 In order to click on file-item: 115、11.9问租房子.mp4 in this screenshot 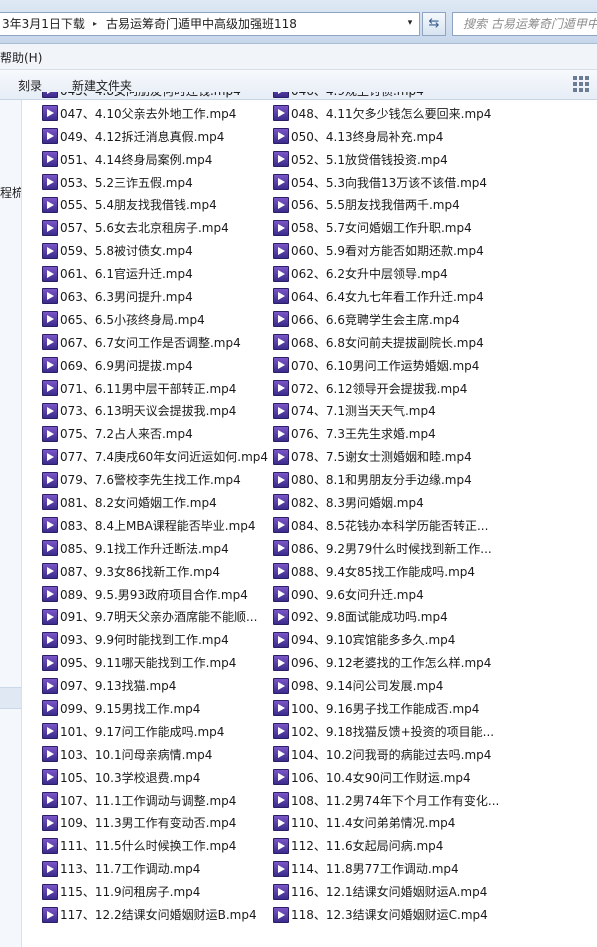, I will do `click(155, 891)`.